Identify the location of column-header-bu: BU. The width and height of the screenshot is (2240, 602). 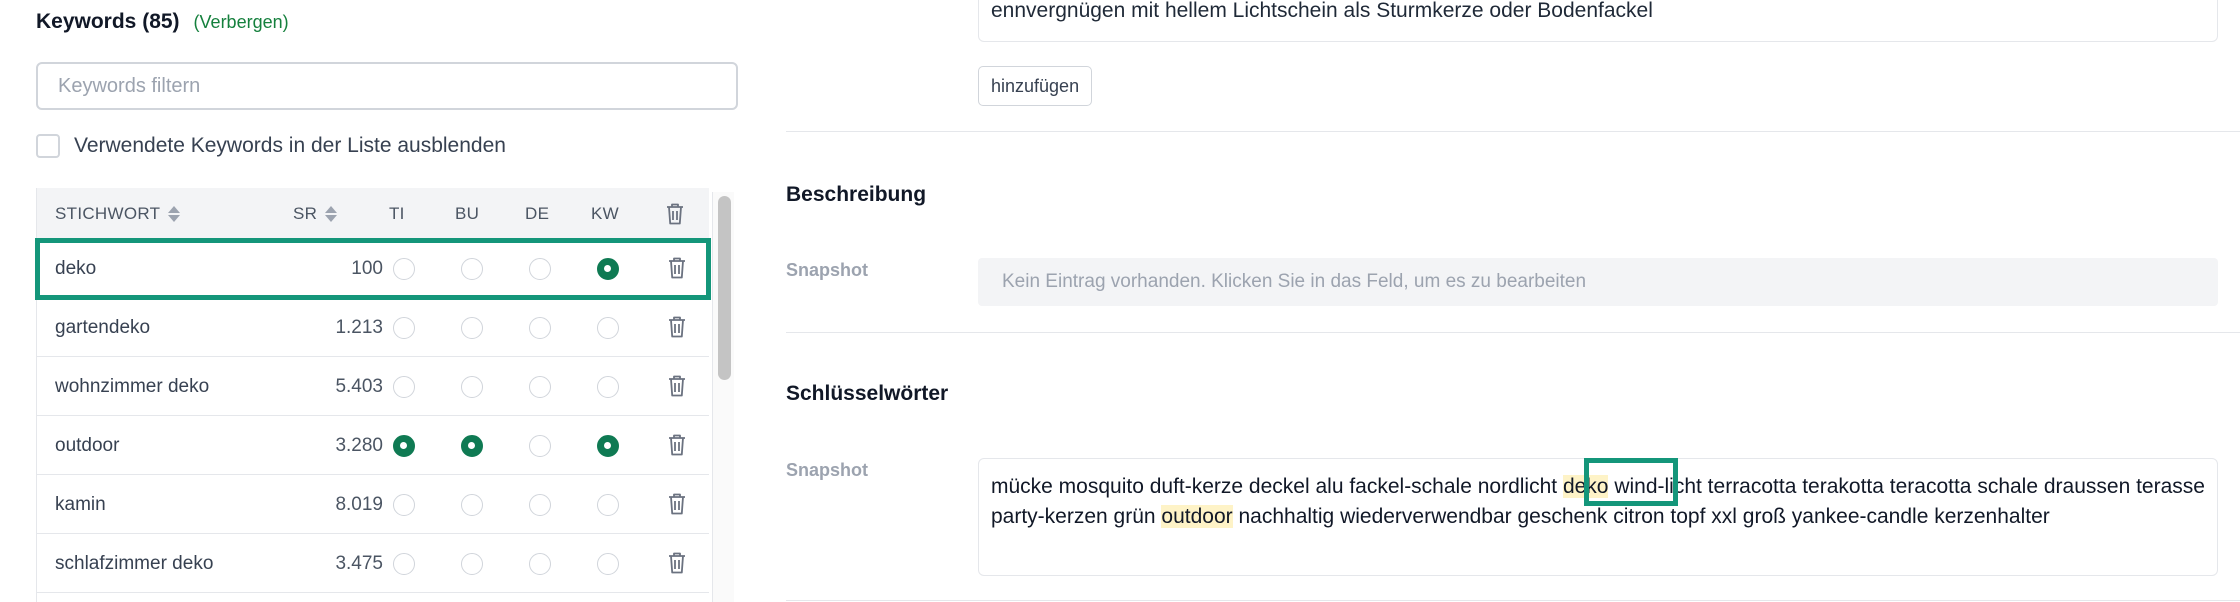
(467, 214).